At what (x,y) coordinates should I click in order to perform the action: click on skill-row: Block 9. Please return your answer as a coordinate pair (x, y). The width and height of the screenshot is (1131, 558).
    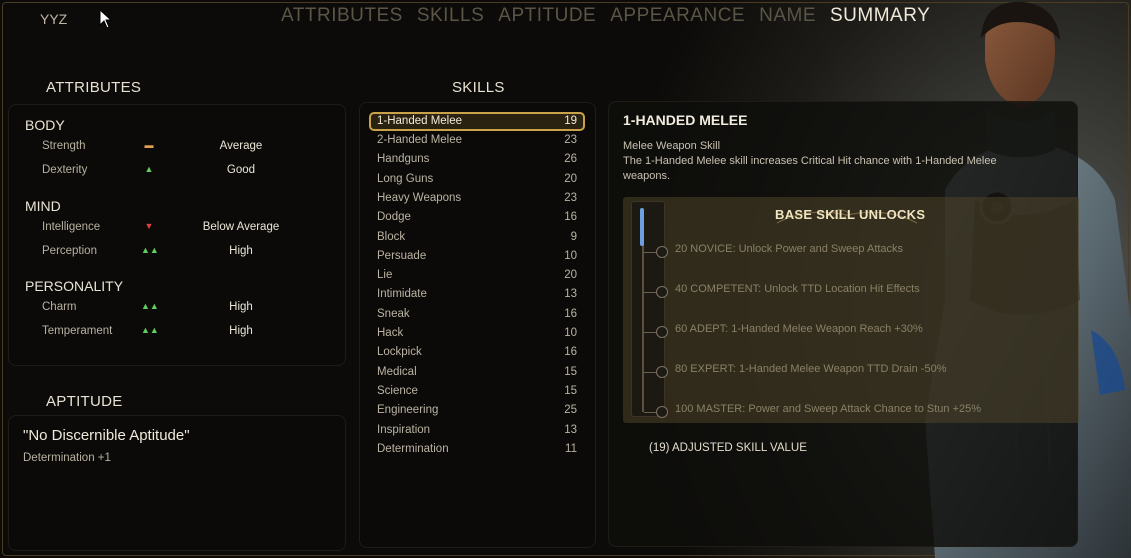
    Looking at the image, I should click on (477, 237).